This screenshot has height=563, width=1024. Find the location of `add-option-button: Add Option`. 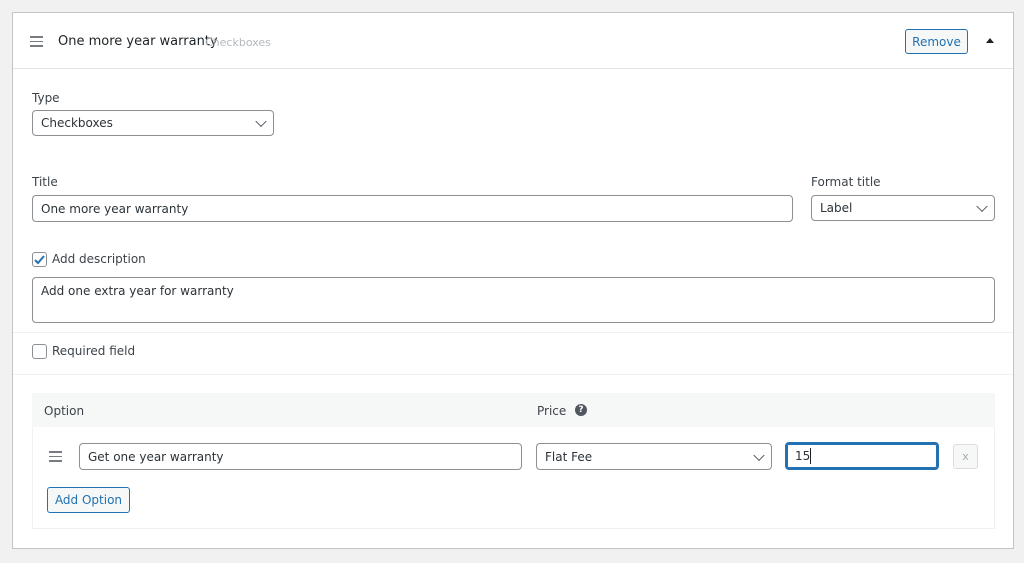

add-option-button: Add Option is located at coordinates (88, 500).